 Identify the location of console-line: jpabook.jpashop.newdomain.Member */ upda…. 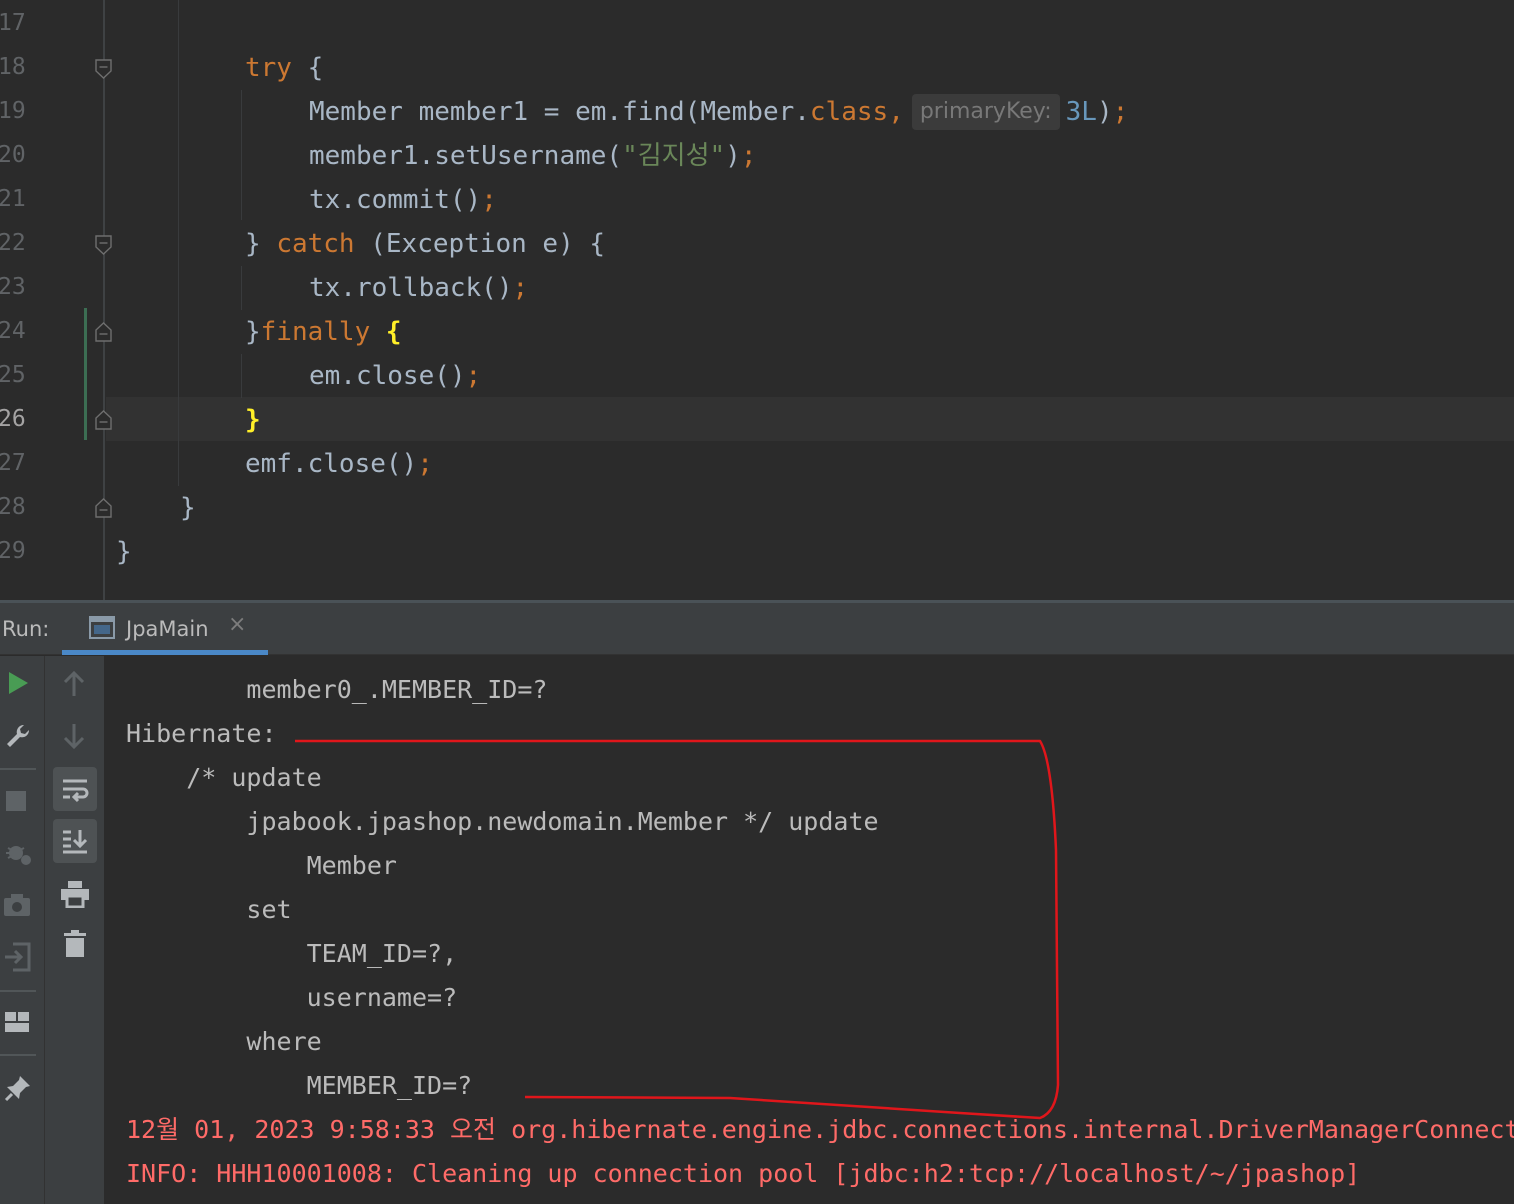
(502, 821).